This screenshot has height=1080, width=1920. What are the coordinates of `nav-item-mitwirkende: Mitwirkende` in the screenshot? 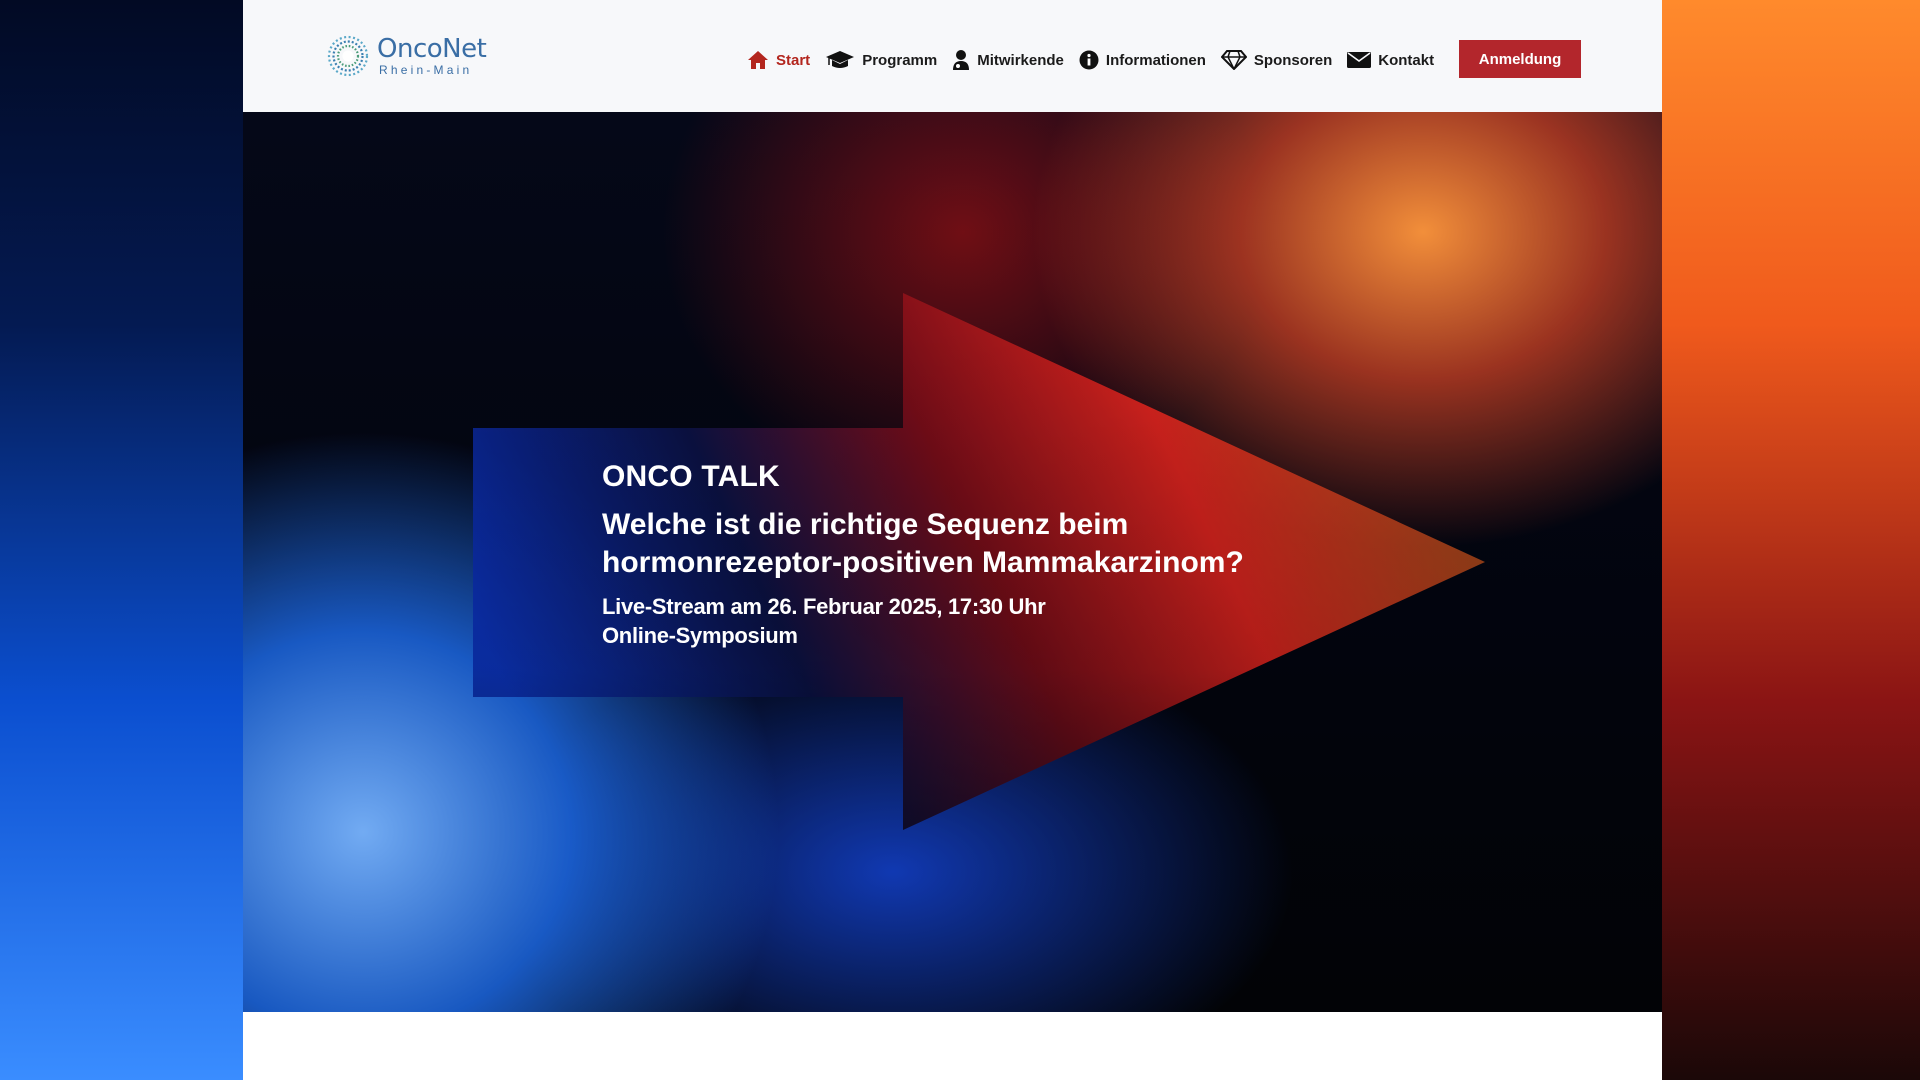 It's located at (1008, 60).